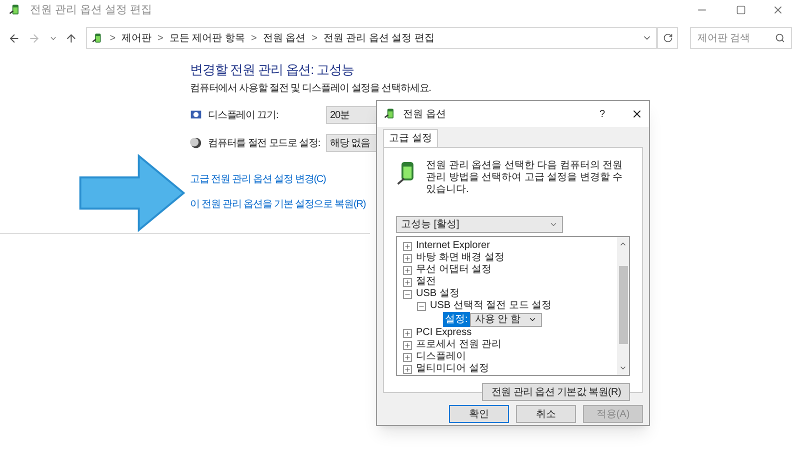 The width and height of the screenshot is (800, 451). What do you see at coordinates (456, 319) in the screenshot?
I see `setting-label: 설정:` at bounding box center [456, 319].